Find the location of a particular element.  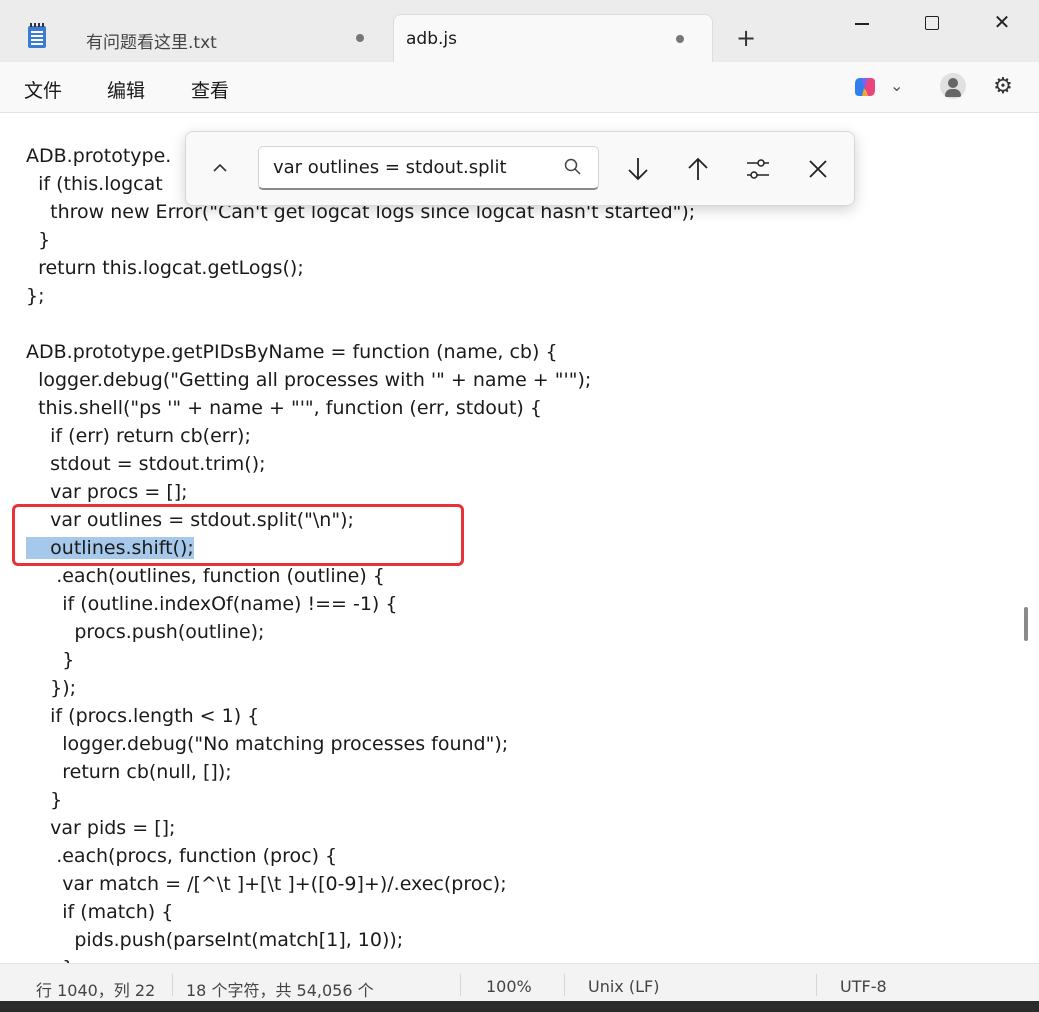

code-line: if (match) { is located at coordinates (100, 912).